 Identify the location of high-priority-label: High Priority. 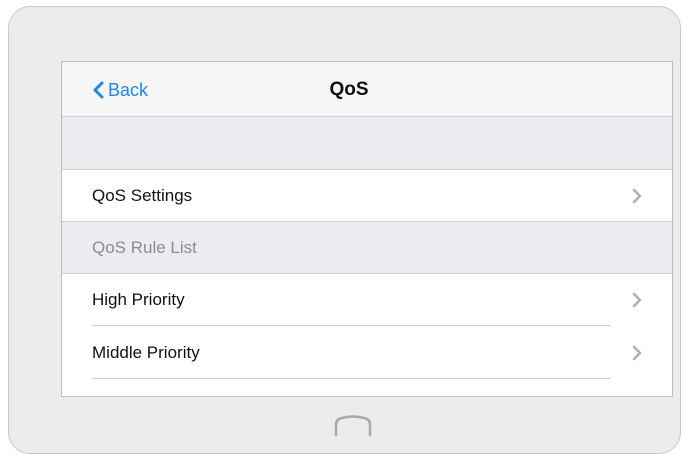
(138, 299).